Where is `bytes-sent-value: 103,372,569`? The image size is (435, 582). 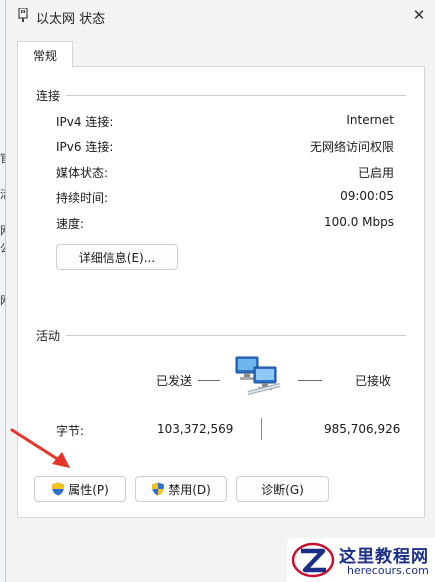 bytes-sent-value: 103,372,569 is located at coordinates (195, 429).